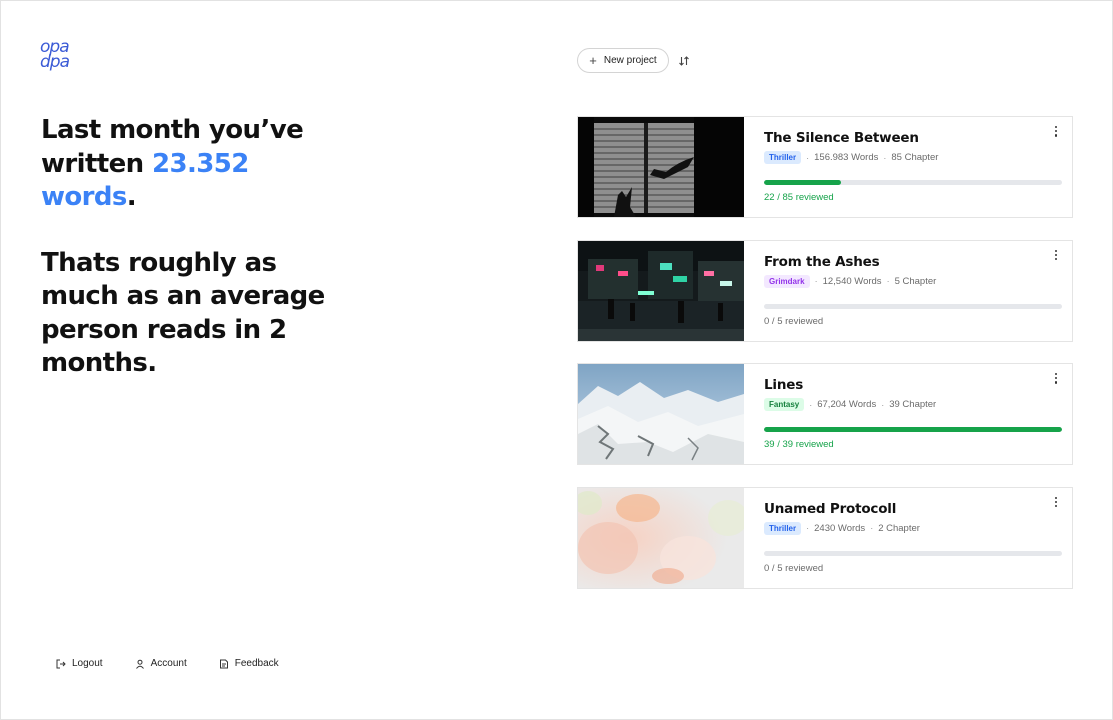  I want to click on reviewed-count: 39 / 39 reviewed, so click(799, 444).